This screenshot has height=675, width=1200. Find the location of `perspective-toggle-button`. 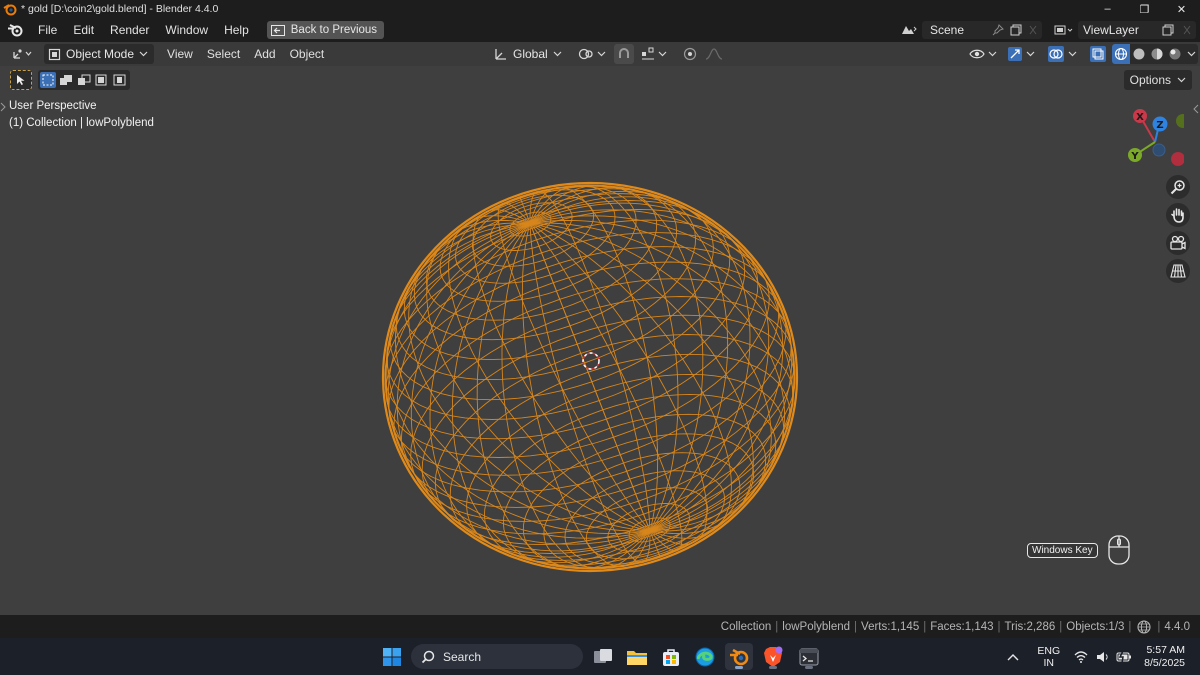

perspective-toggle-button is located at coordinates (1178, 271).